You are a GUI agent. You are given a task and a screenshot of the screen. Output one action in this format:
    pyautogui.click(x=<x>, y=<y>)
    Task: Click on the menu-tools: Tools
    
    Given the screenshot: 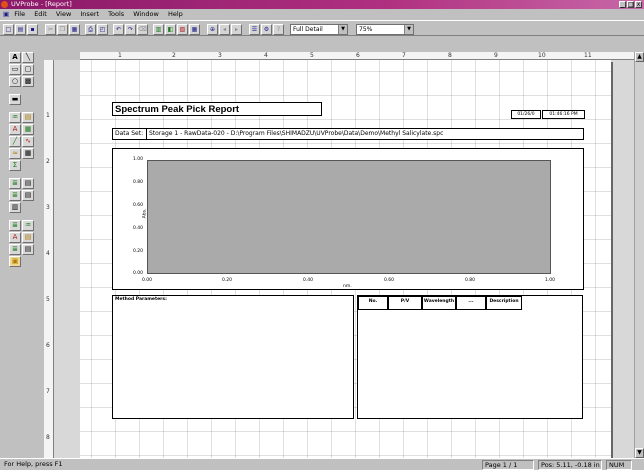 What is the action you would take?
    pyautogui.click(x=116, y=14)
    